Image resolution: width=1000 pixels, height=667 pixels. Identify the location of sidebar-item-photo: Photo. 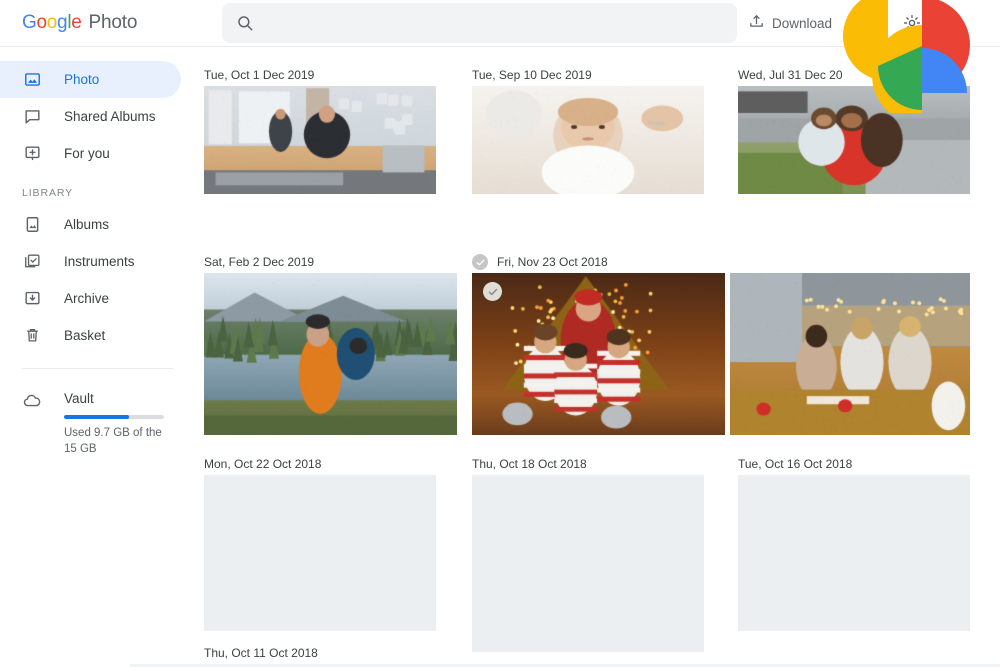
(90, 79).